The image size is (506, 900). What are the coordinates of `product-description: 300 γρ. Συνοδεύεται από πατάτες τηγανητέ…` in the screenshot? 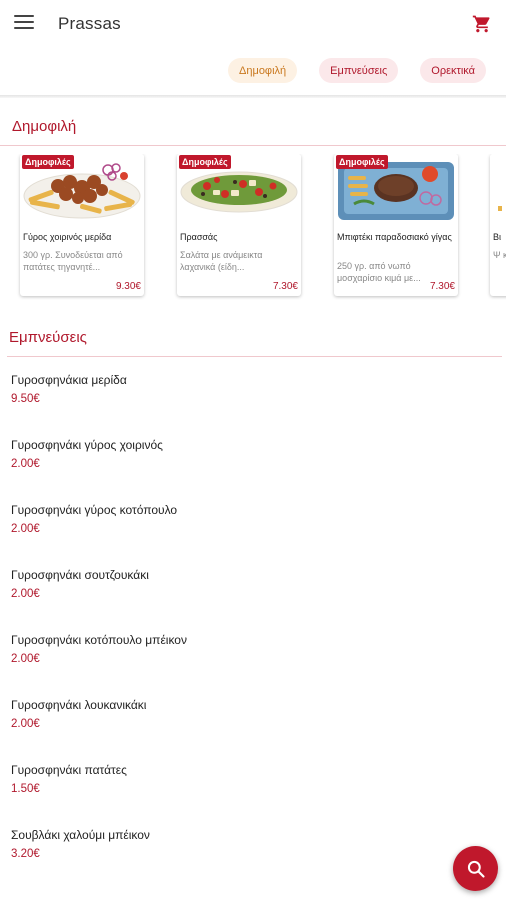 It's located at (73, 261).